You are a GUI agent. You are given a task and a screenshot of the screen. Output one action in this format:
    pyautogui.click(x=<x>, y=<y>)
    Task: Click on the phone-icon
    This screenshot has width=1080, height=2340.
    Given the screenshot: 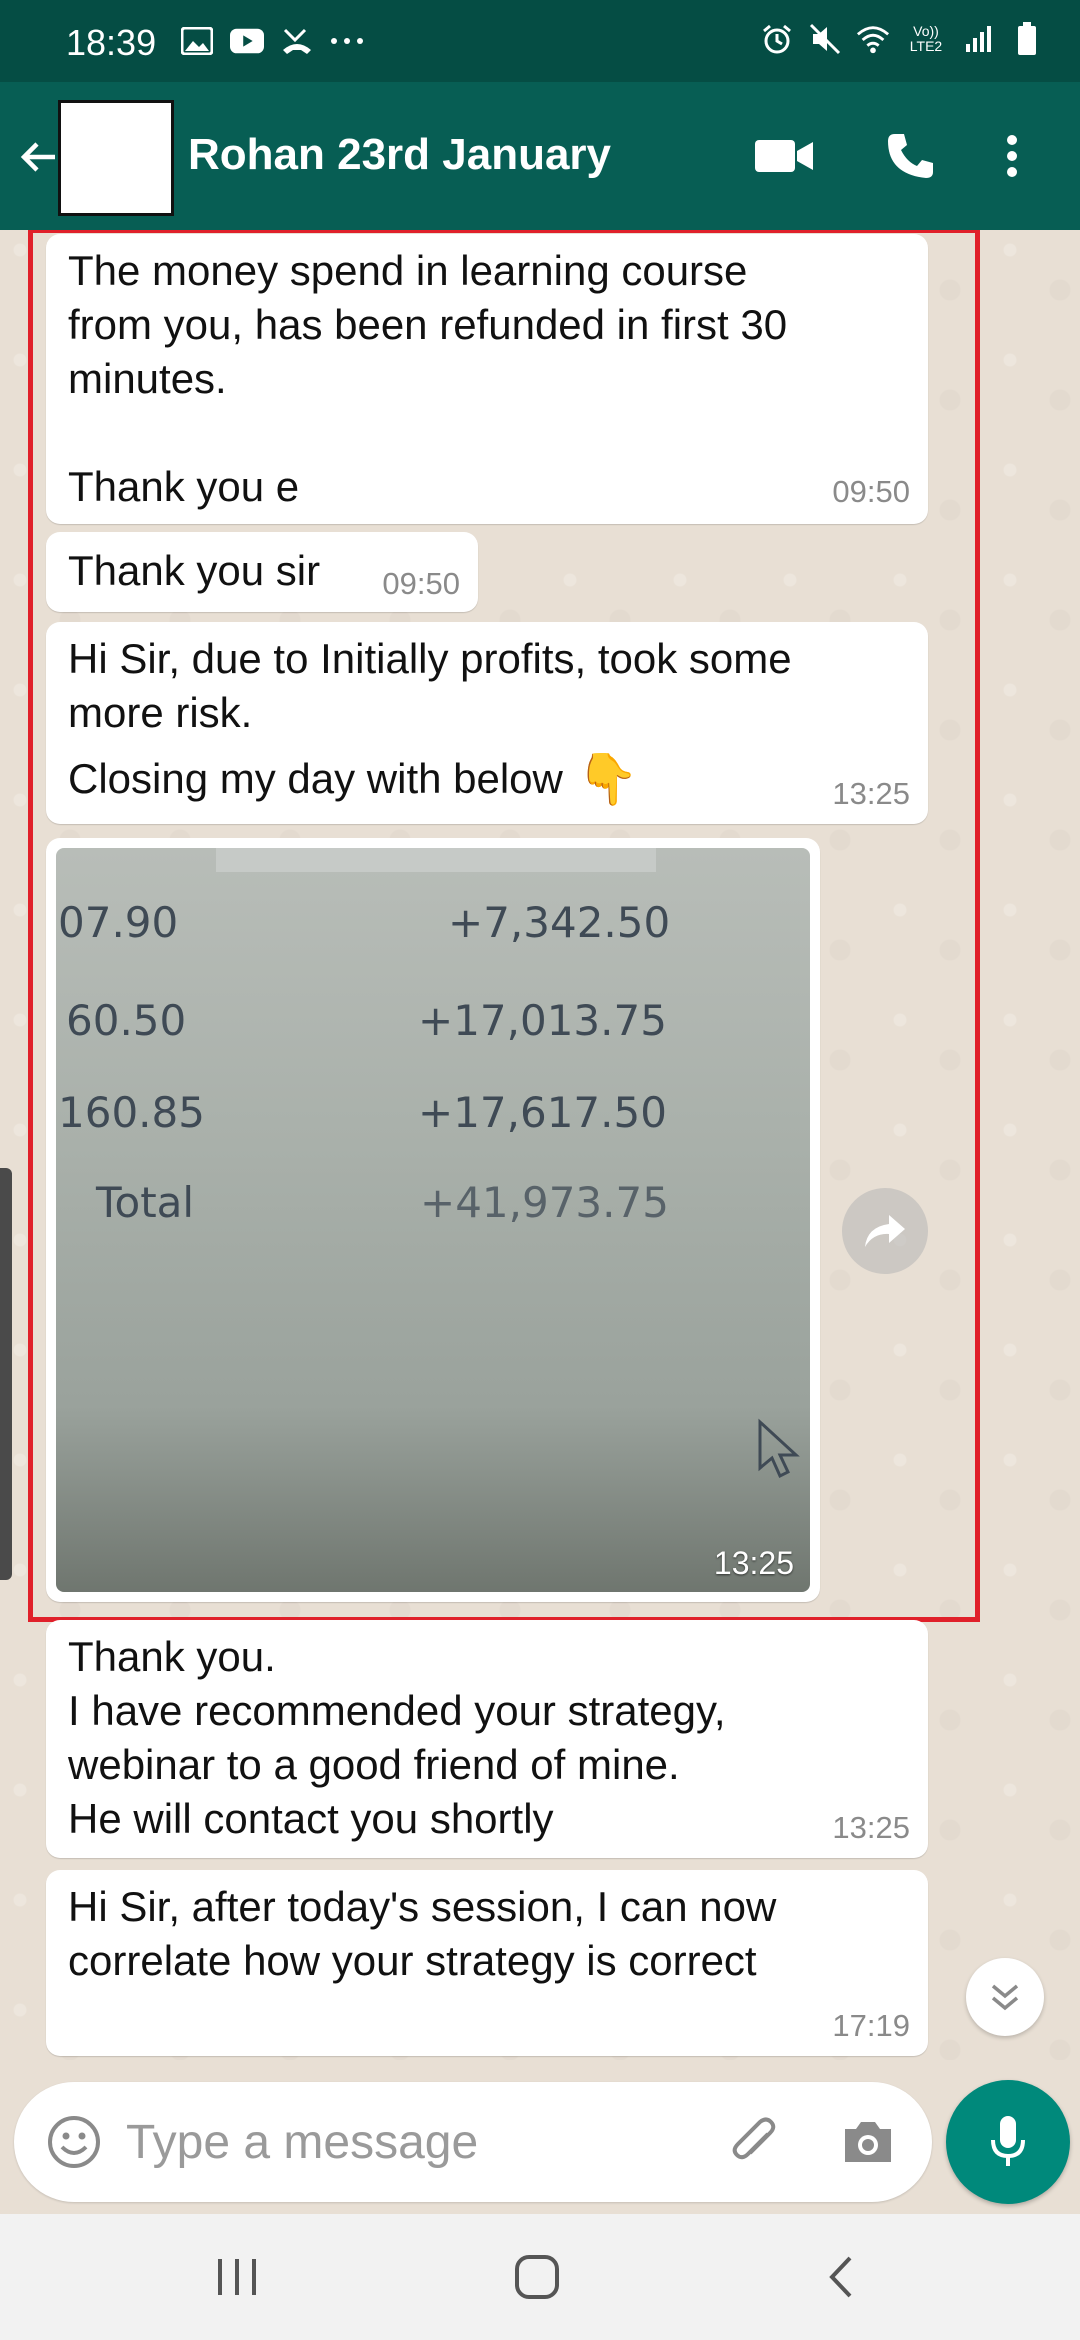 What is the action you would take?
    pyautogui.click(x=910, y=156)
    